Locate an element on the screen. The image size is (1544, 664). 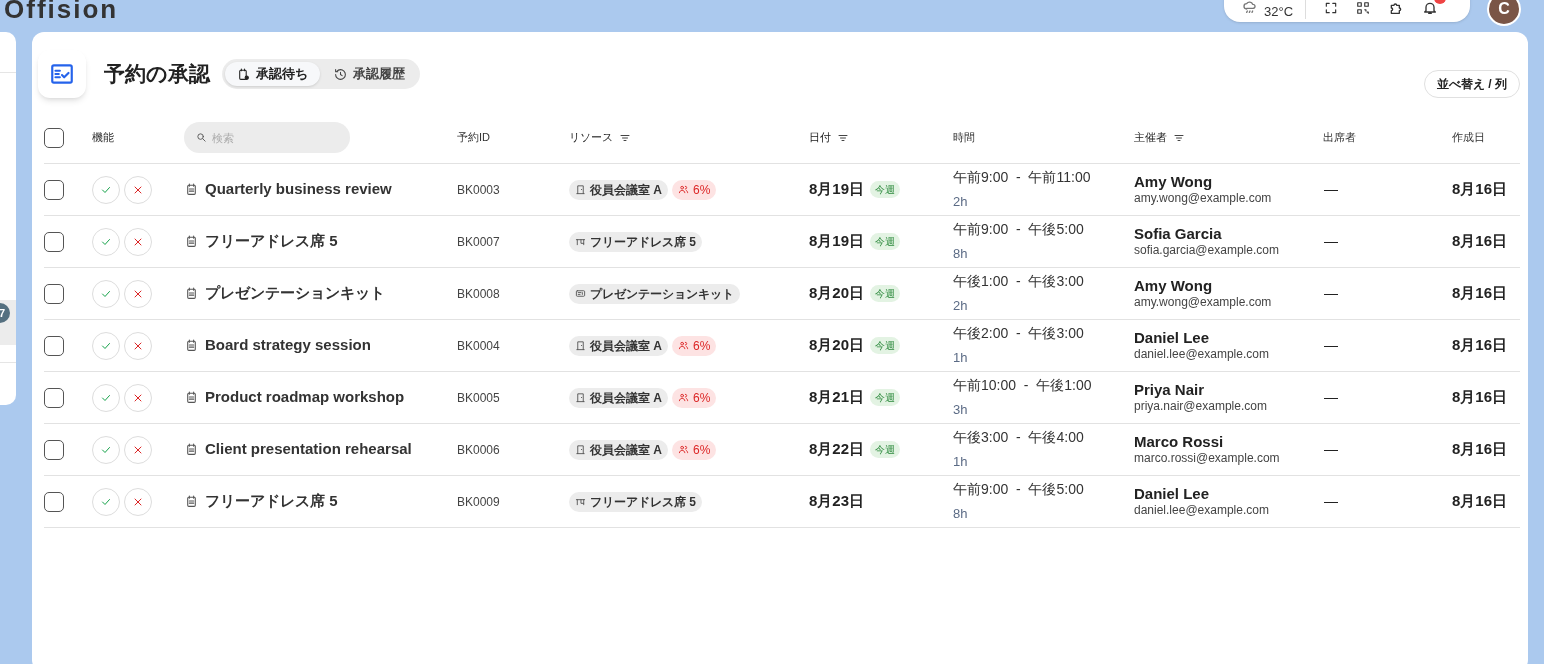
booking-id: BK0005 is located at coordinates (479, 398).